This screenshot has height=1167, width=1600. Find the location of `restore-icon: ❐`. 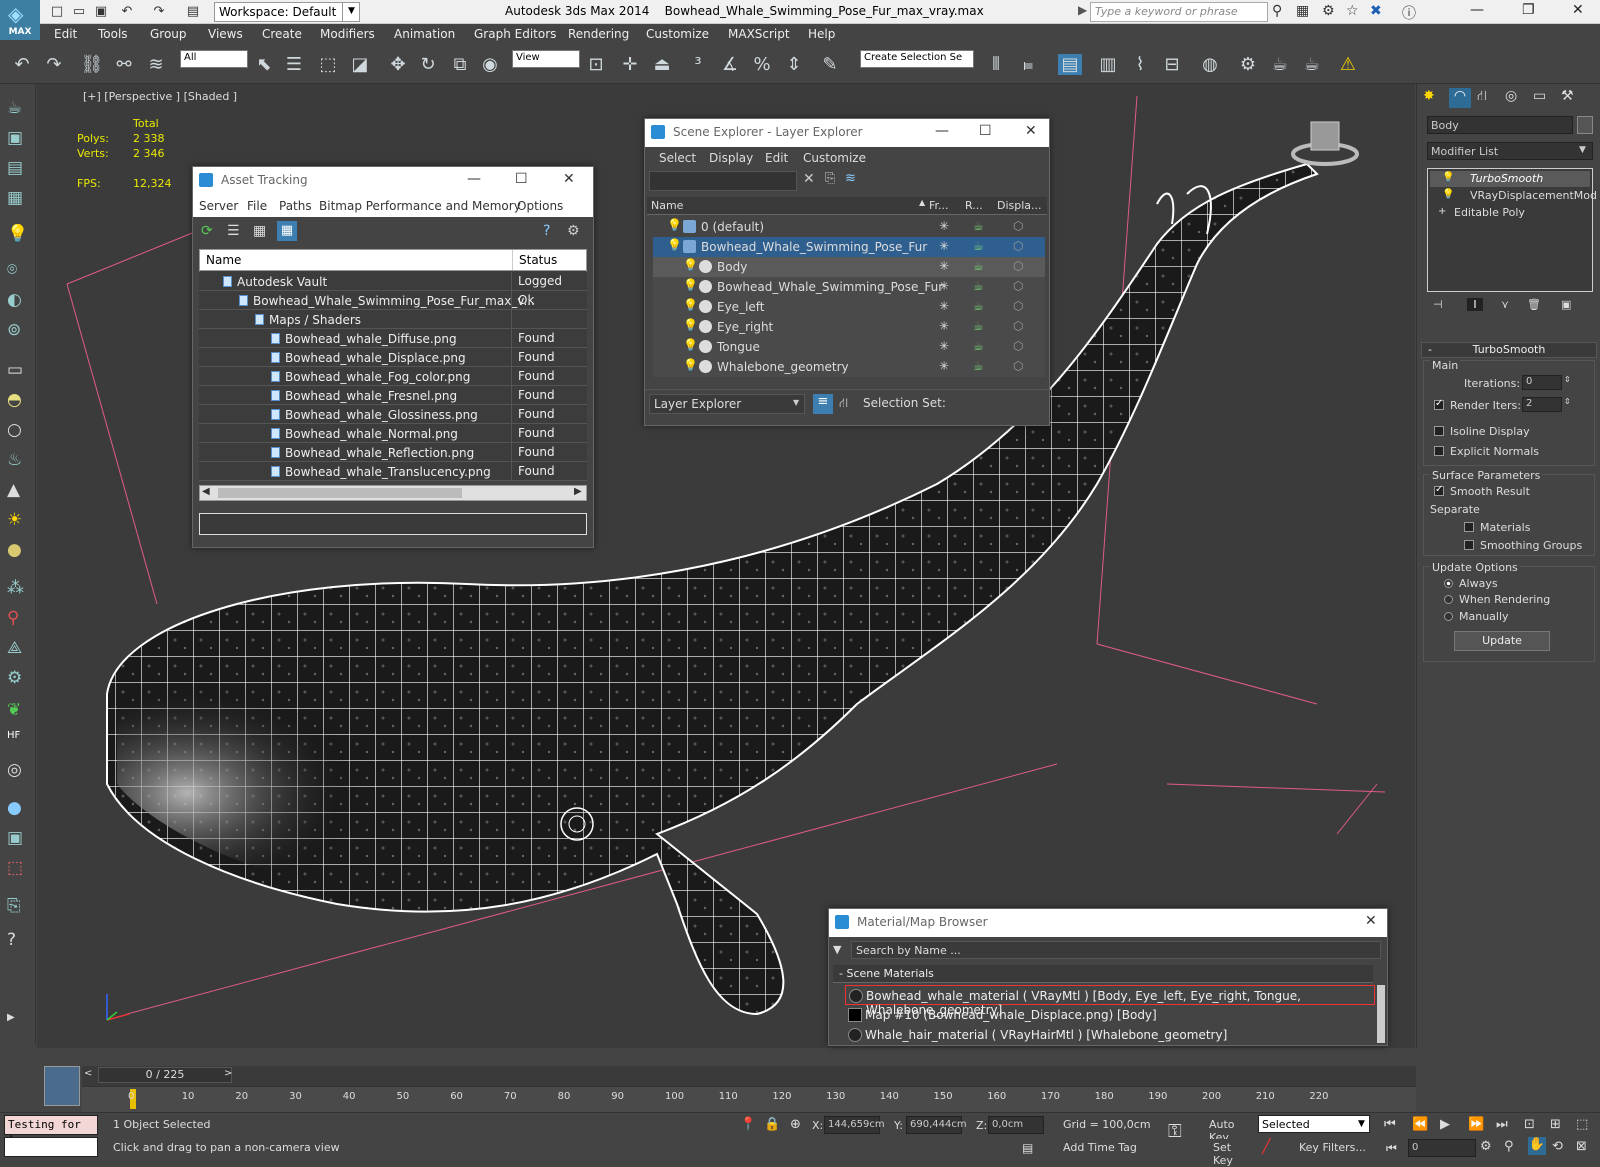

restore-icon: ❐ is located at coordinates (1528, 10).